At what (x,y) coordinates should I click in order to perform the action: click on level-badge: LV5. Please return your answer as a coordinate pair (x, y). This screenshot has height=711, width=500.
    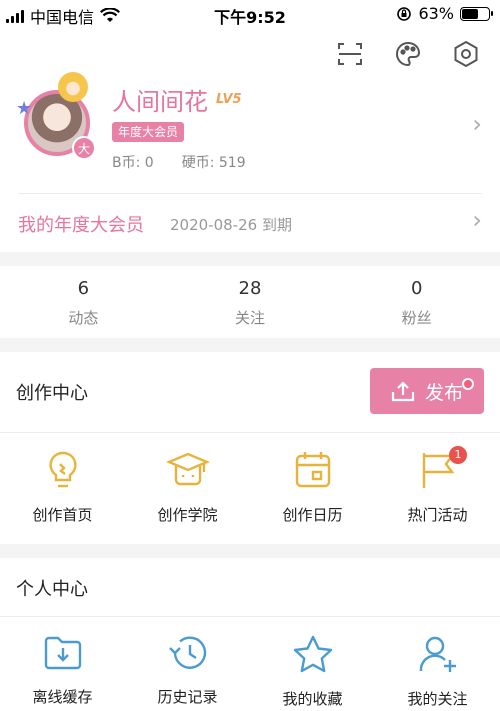
    Looking at the image, I should click on (229, 99).